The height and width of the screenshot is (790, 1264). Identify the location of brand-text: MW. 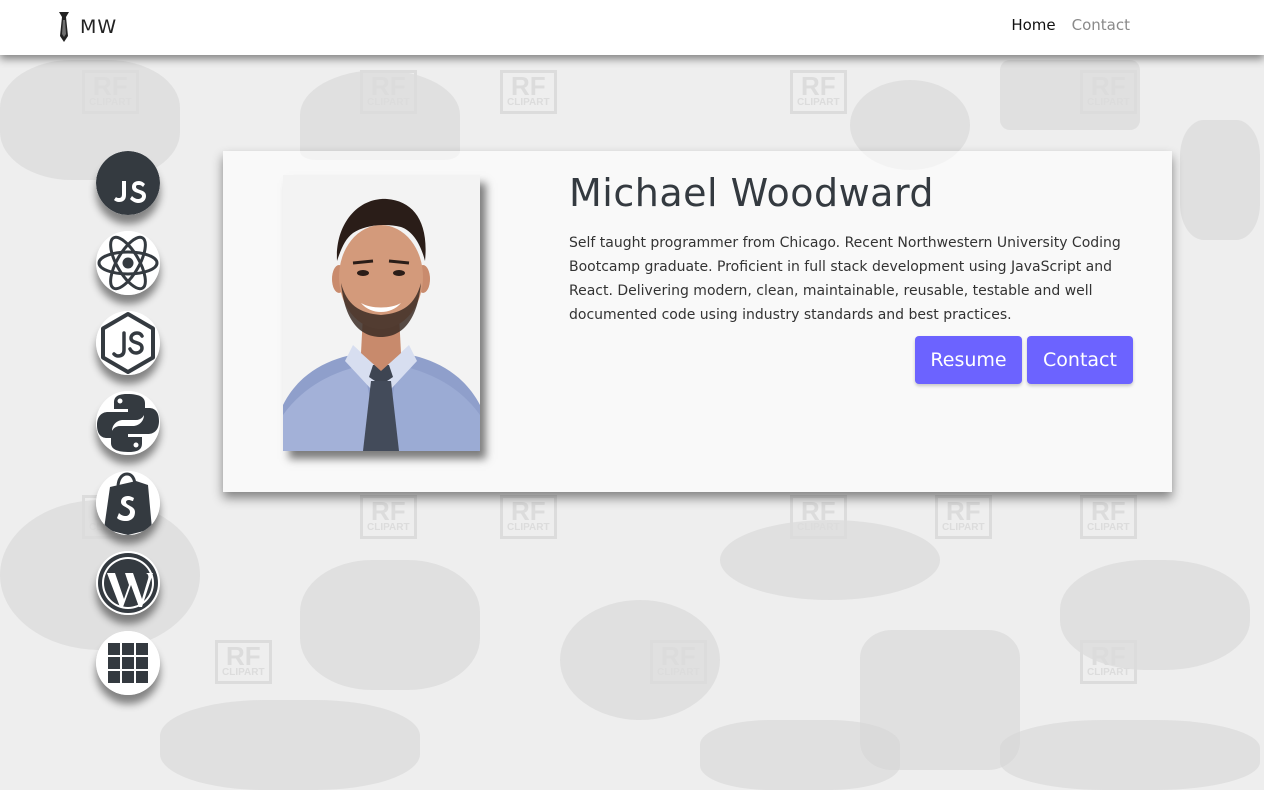
(99, 27).